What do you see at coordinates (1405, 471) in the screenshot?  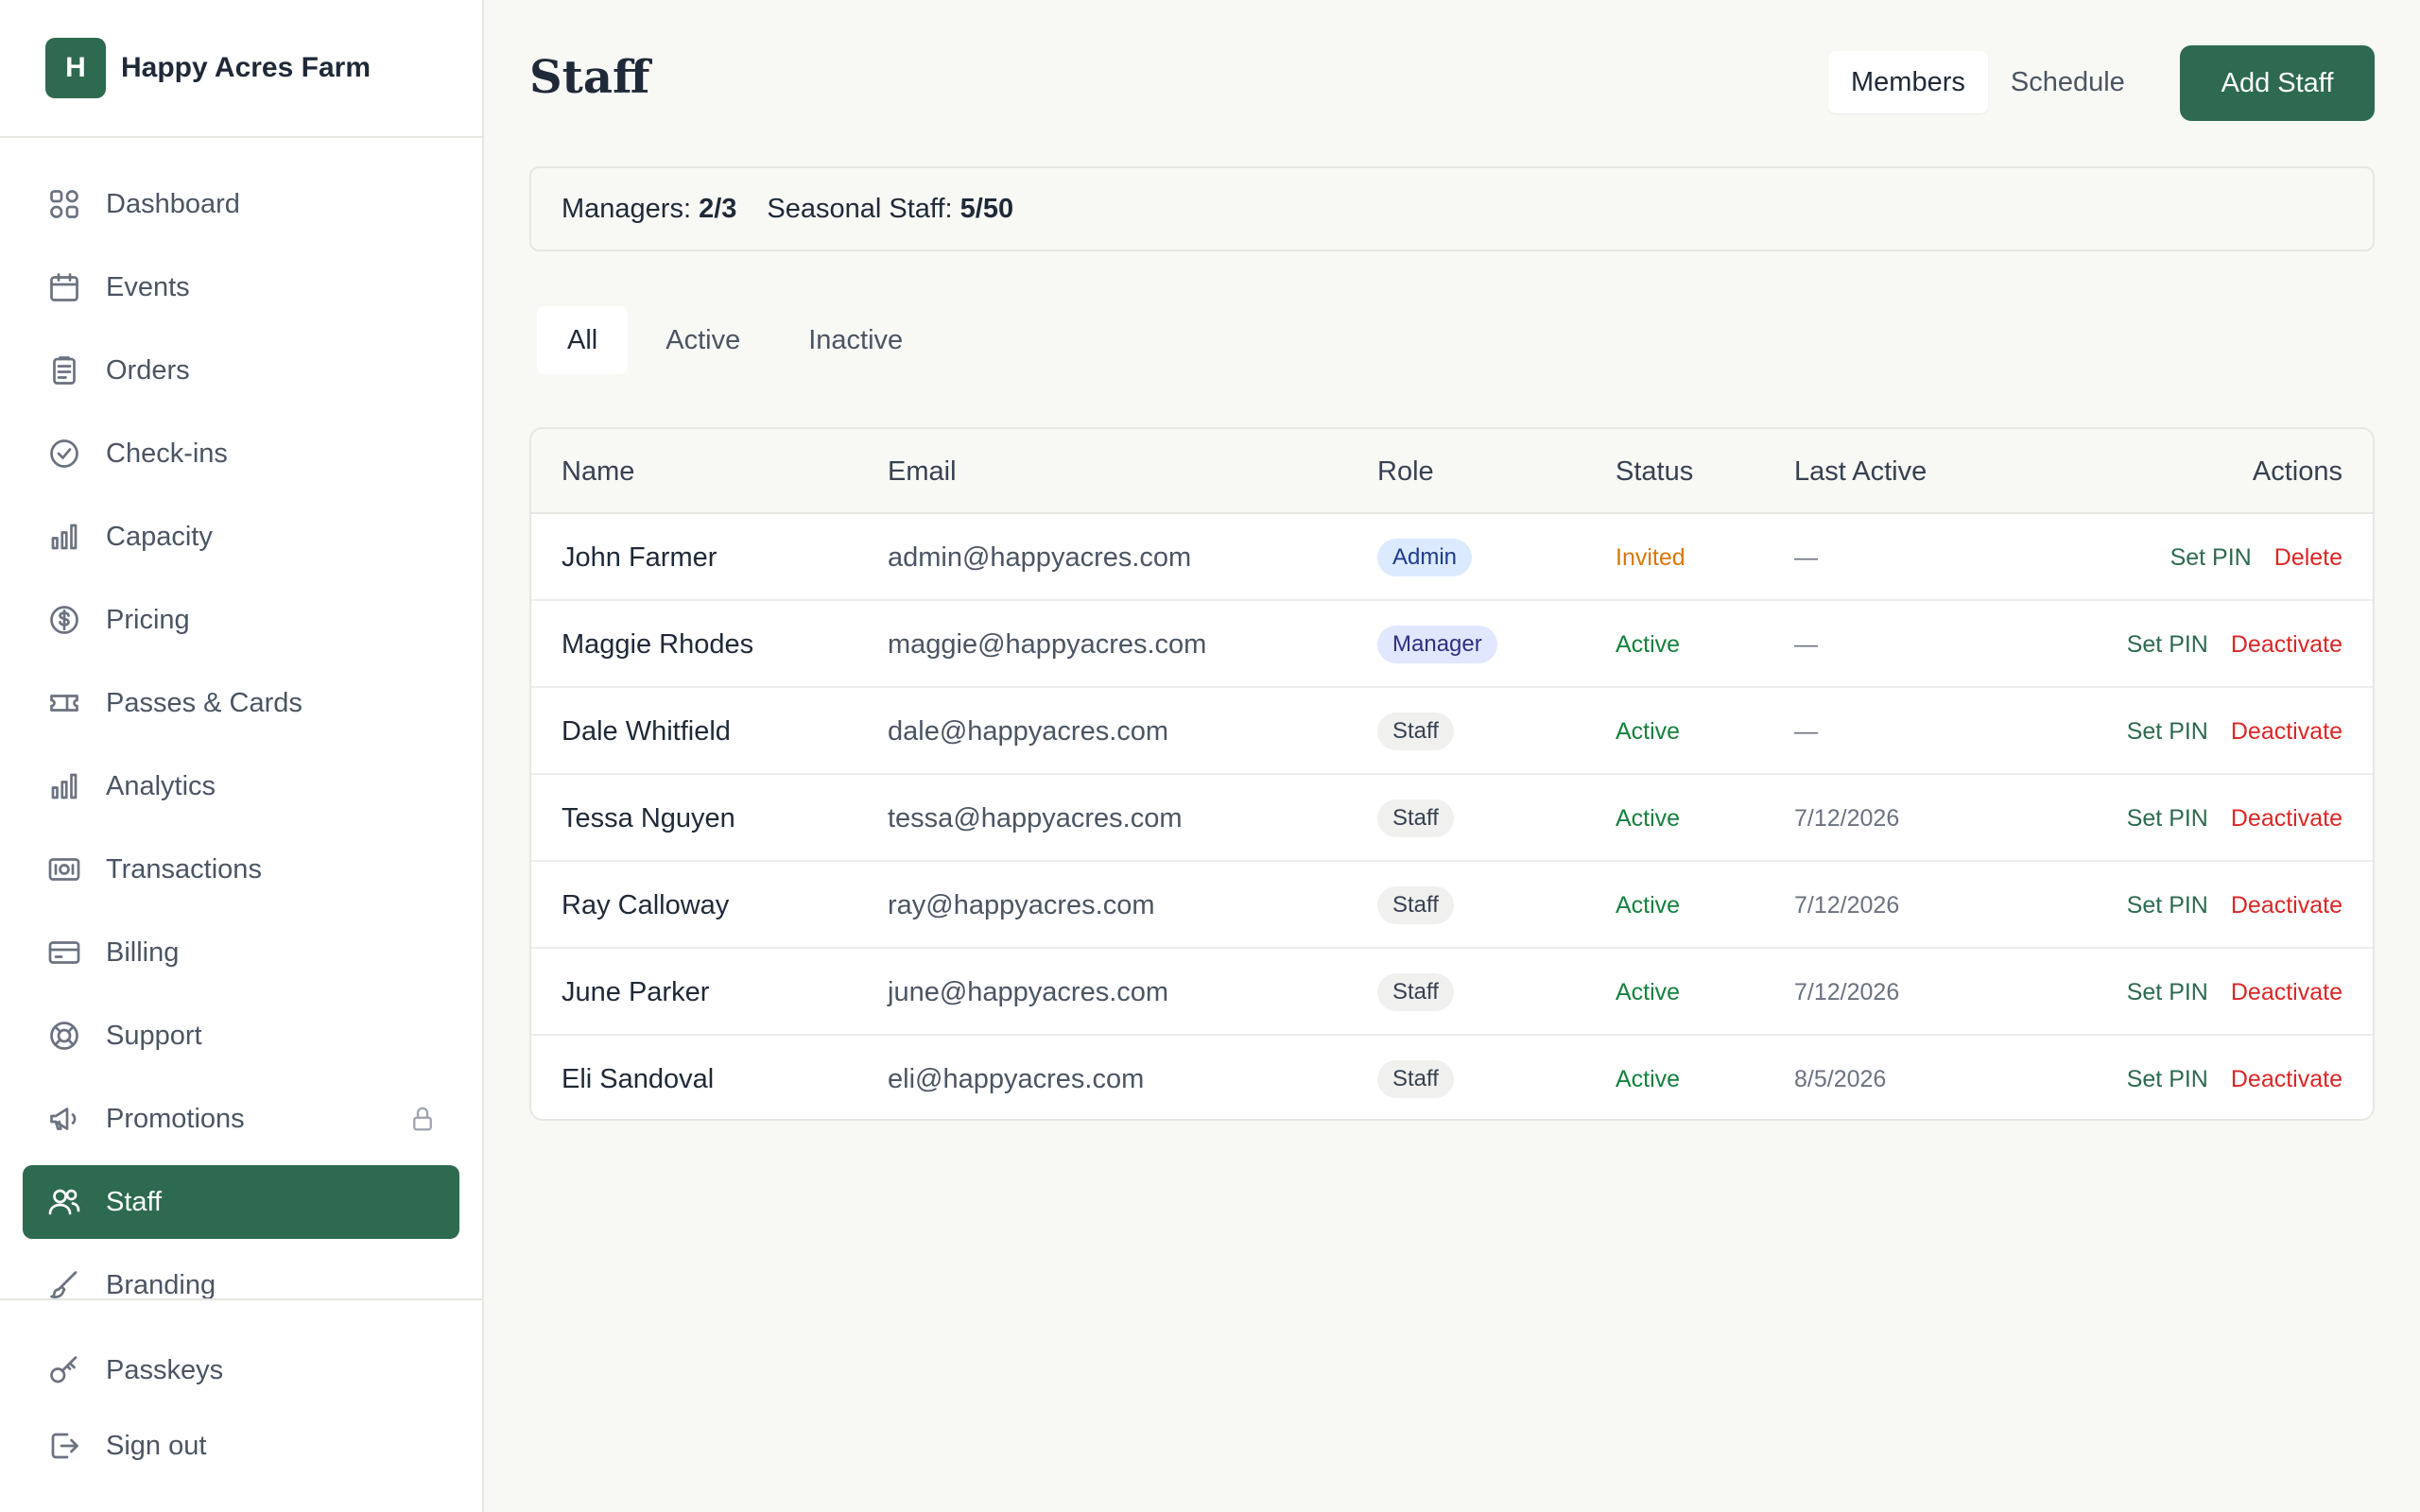 I see `column-header-role: Role` at bounding box center [1405, 471].